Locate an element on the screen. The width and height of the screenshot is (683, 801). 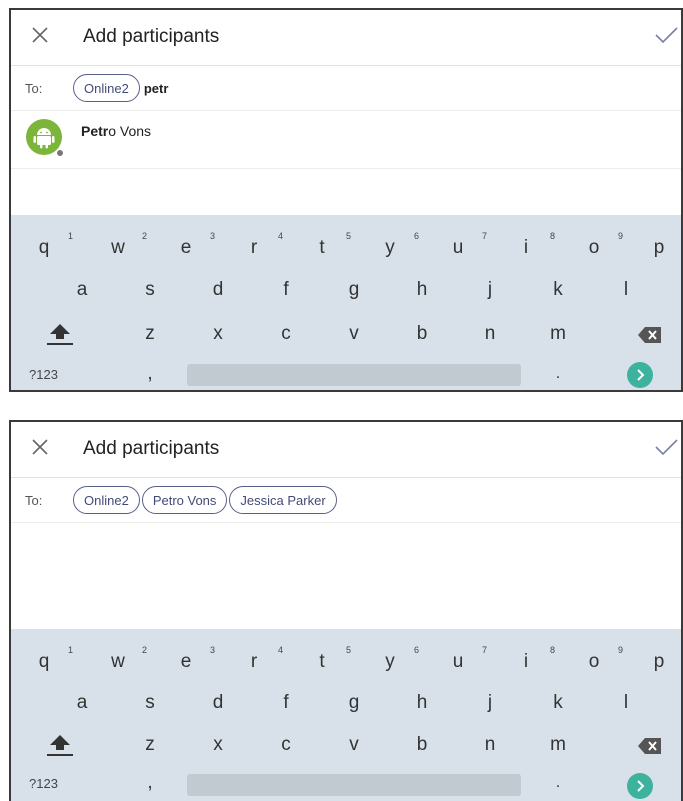
result-name: Petro Vons is located at coordinates (116, 131).